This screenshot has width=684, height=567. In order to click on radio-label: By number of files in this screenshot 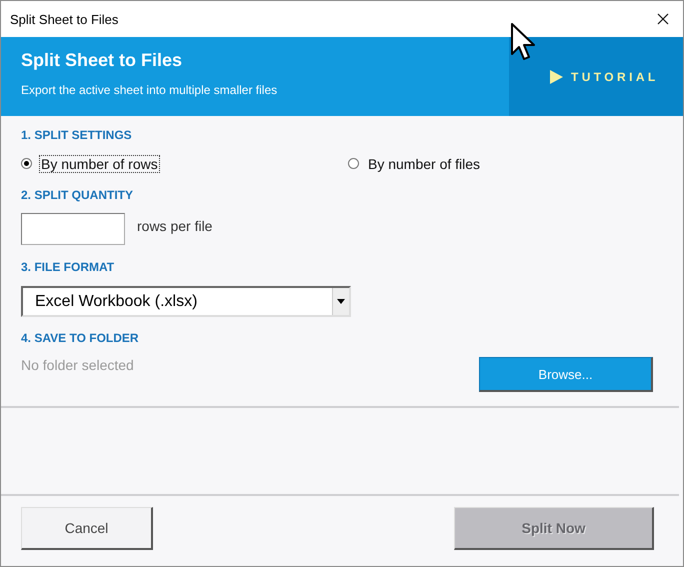, I will do `click(424, 163)`.